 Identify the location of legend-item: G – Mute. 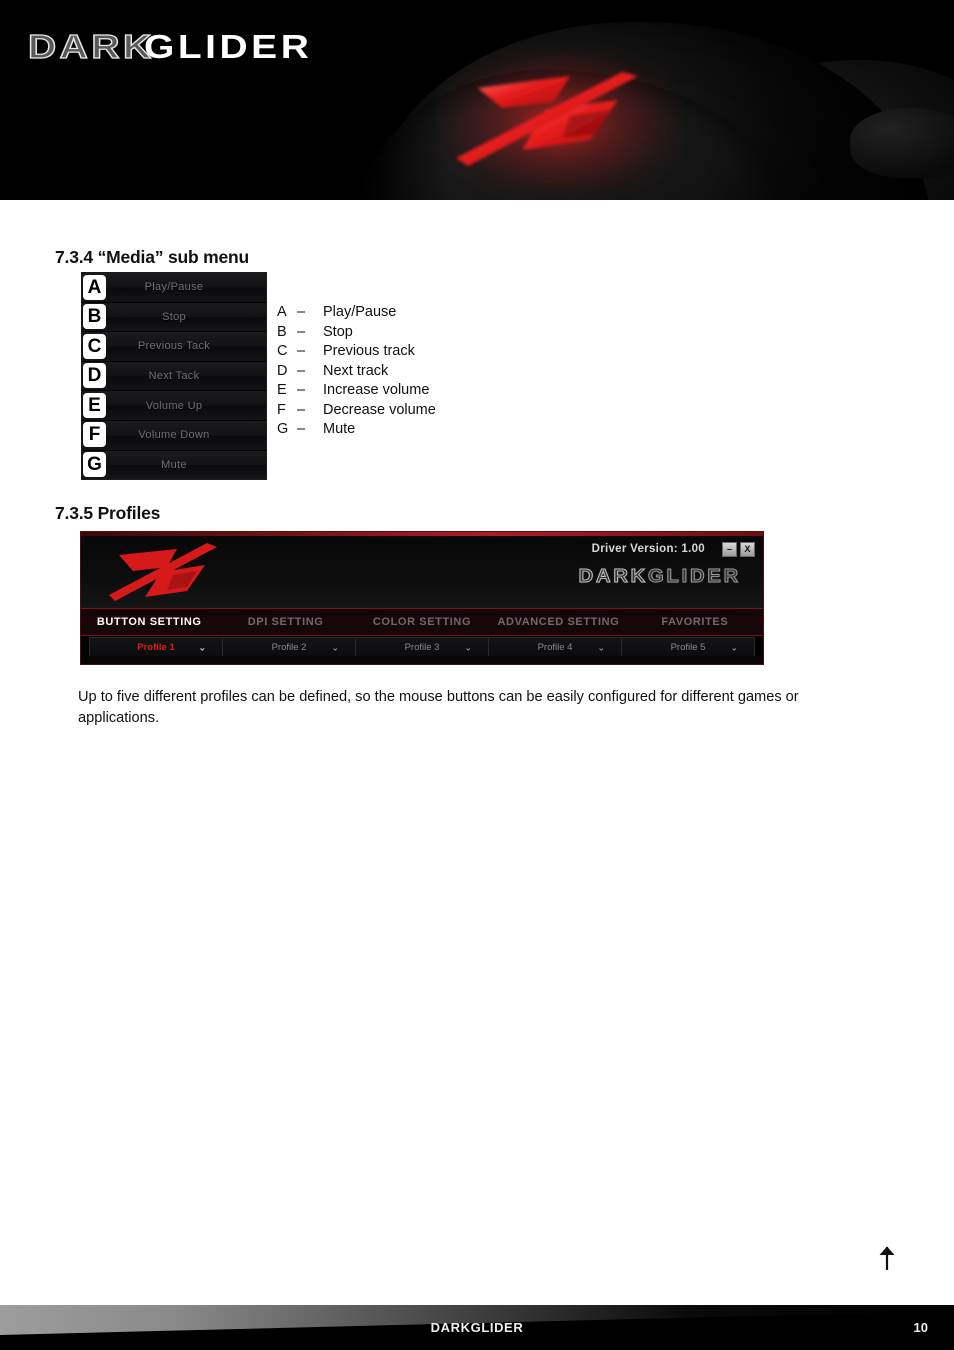
(356, 430).